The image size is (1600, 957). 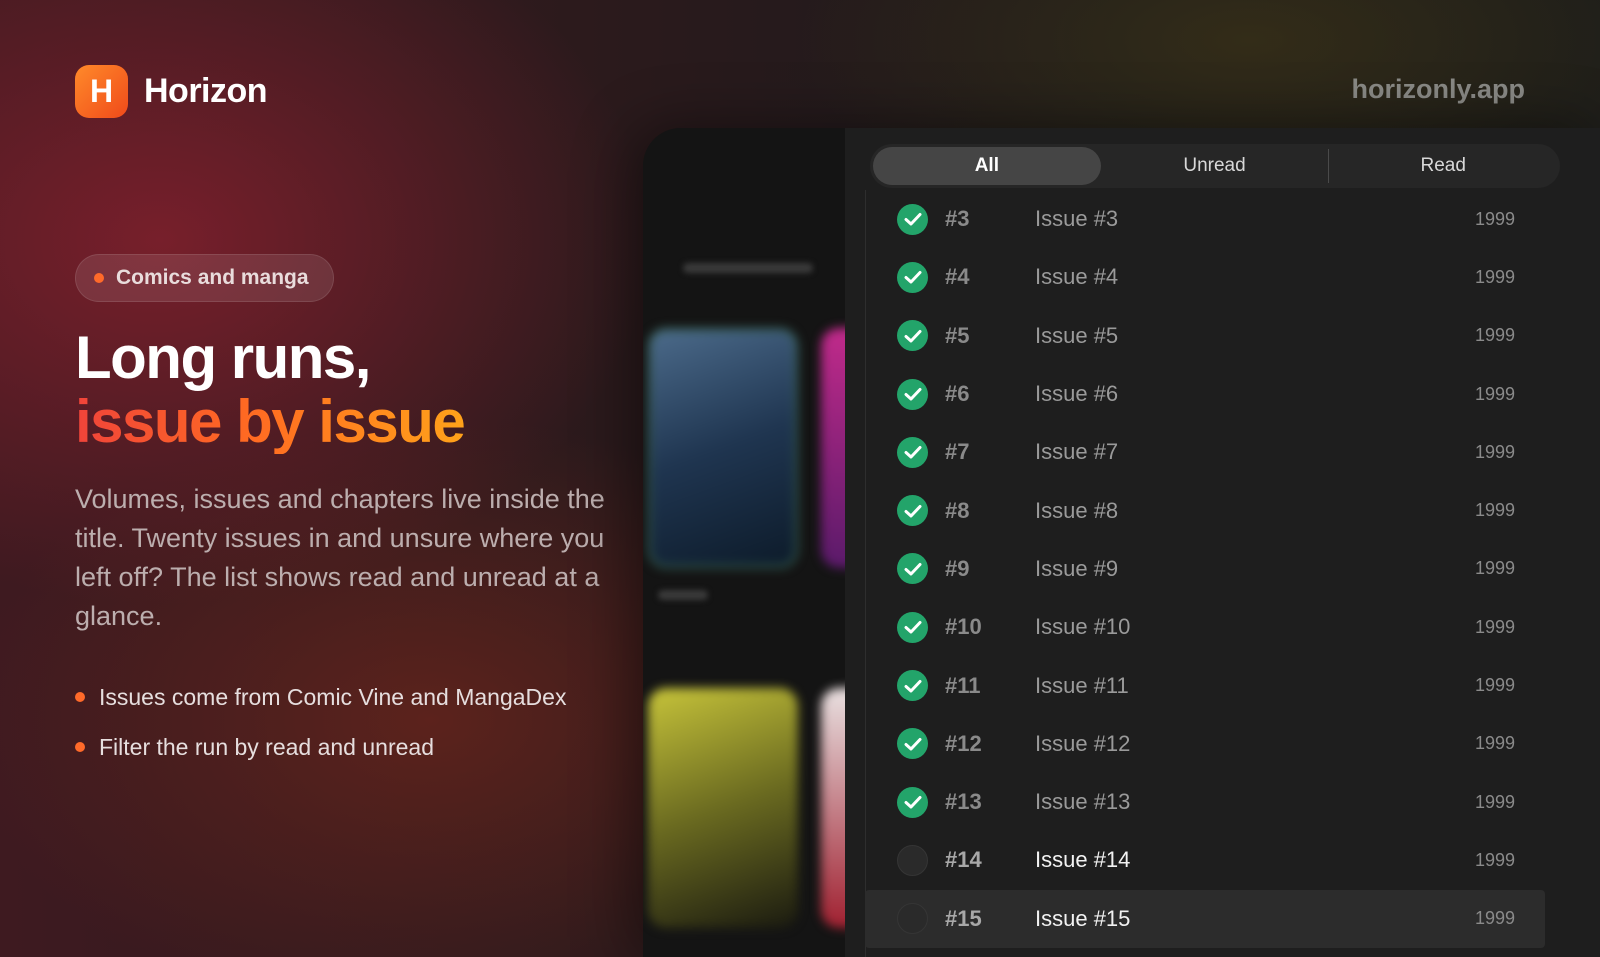 I want to click on issue-row: #7 Issue #7 1999, so click(x=1205, y=452).